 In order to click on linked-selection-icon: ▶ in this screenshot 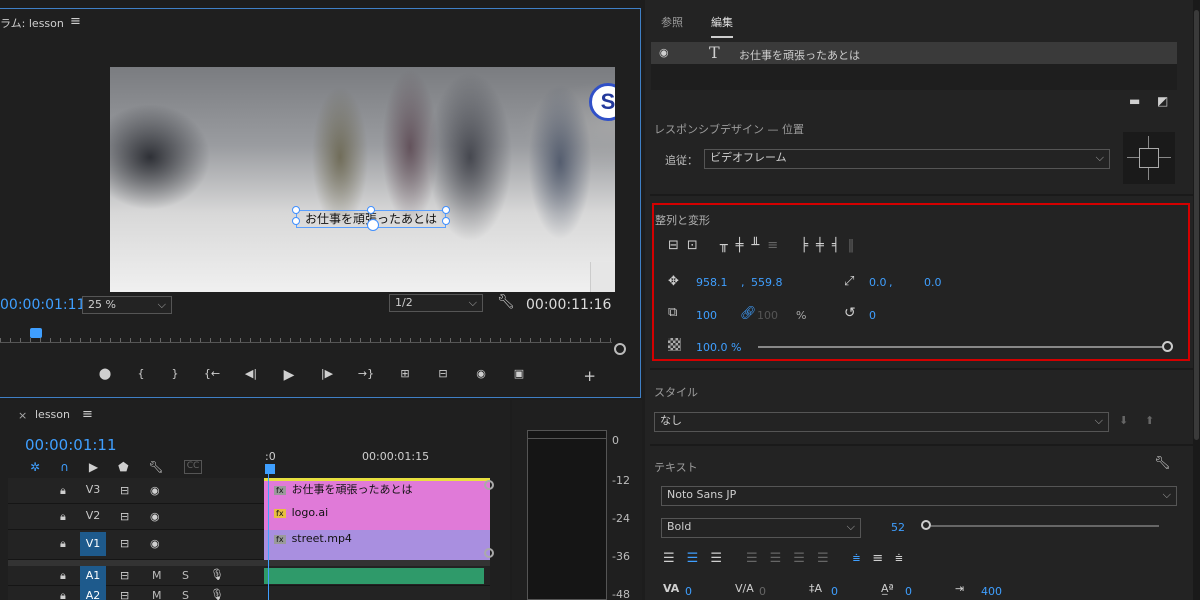, I will do `click(93, 467)`.